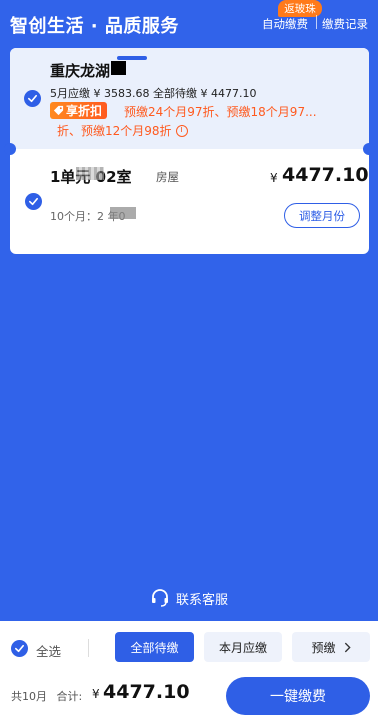 Image resolution: width=378 pixels, height=720 pixels. Describe the element at coordinates (48, 650) in the screenshot. I see `select-all-label: 全选` at that location.